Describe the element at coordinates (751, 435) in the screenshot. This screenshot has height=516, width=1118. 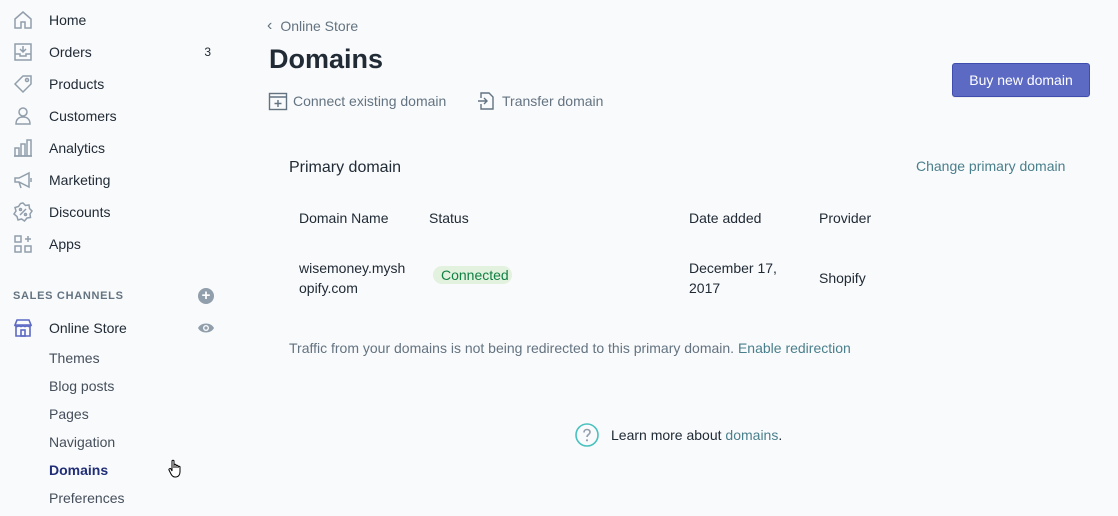
I see `domains-help-link: domains` at that location.